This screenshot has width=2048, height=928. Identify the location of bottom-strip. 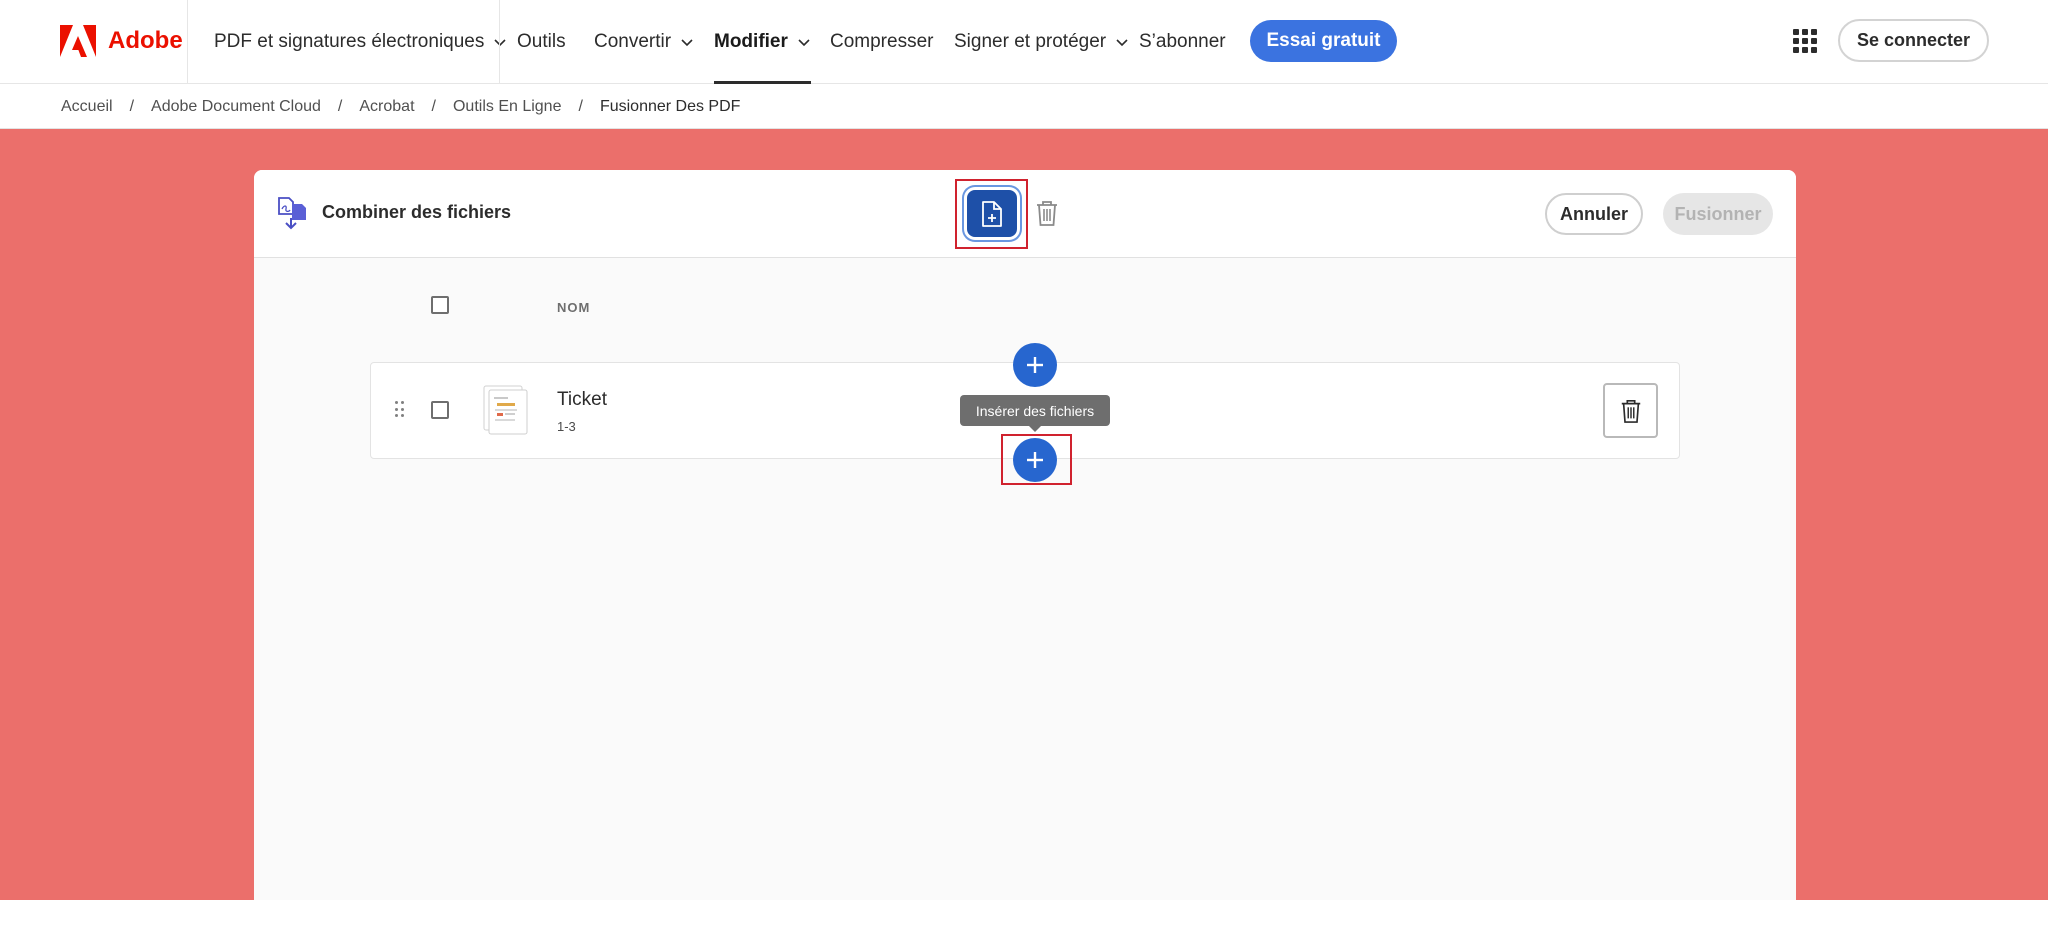
(1024, 914).